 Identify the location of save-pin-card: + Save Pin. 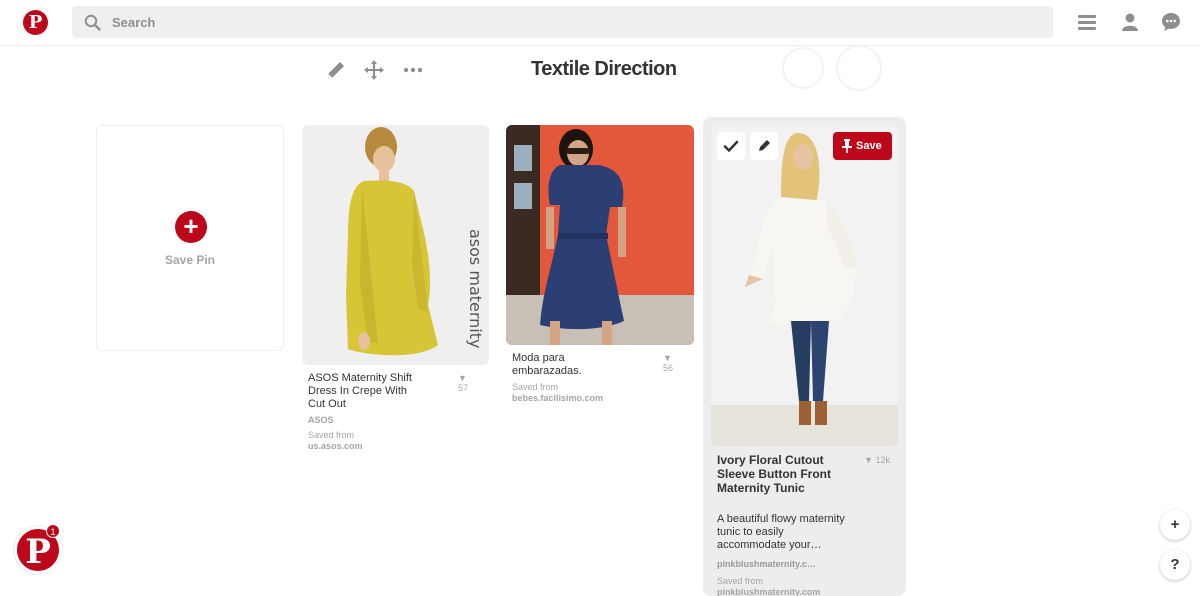
(190, 238).